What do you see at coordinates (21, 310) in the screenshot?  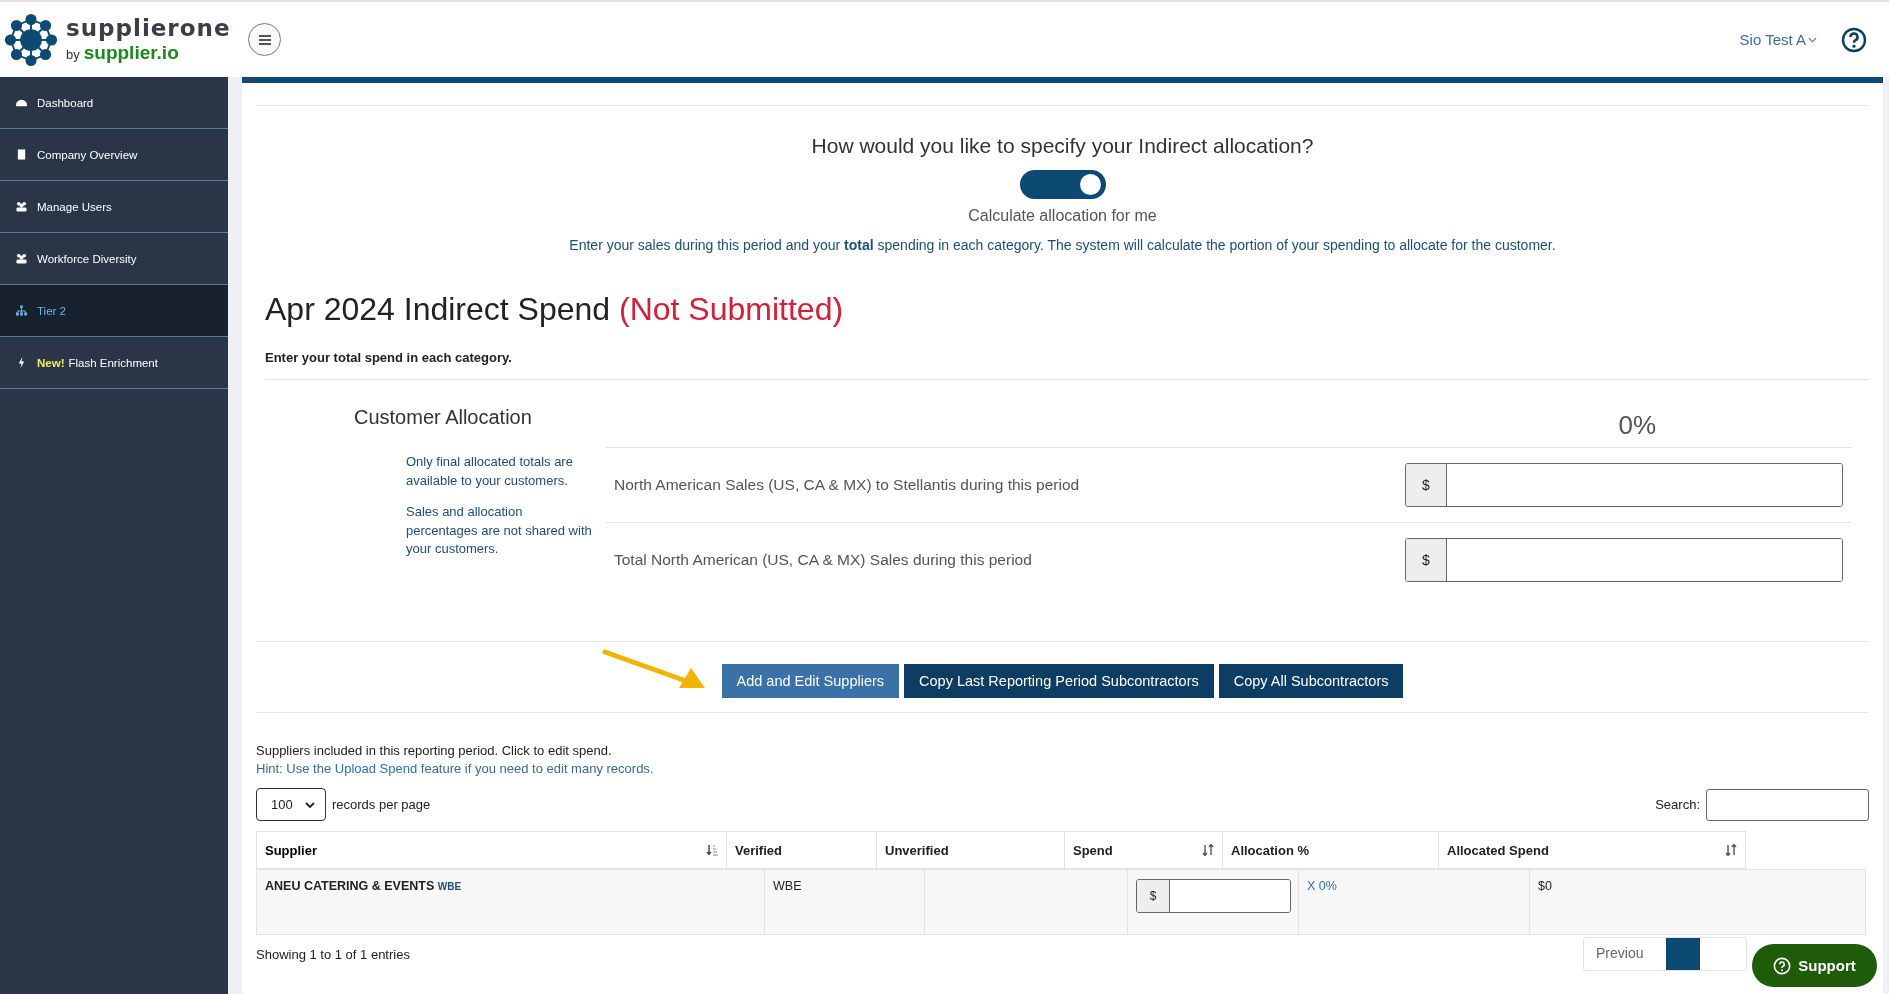 I see `sitemap-icon` at bounding box center [21, 310].